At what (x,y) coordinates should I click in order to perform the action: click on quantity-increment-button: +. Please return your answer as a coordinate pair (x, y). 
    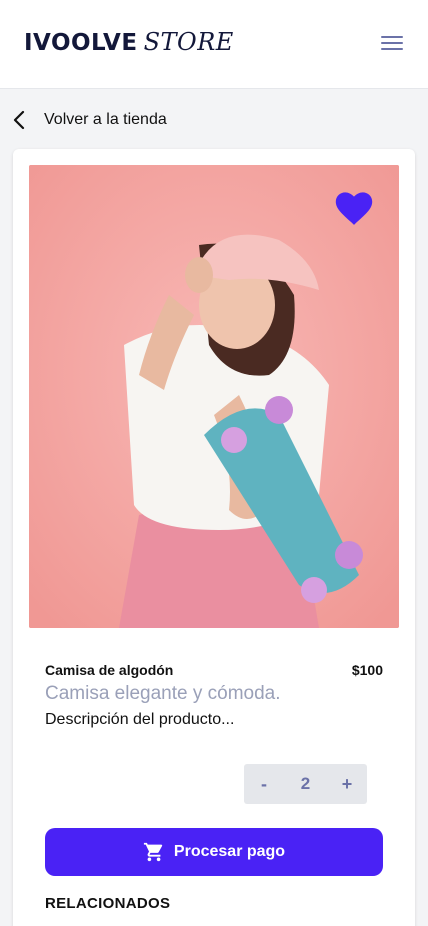
    Looking at the image, I should click on (347, 784).